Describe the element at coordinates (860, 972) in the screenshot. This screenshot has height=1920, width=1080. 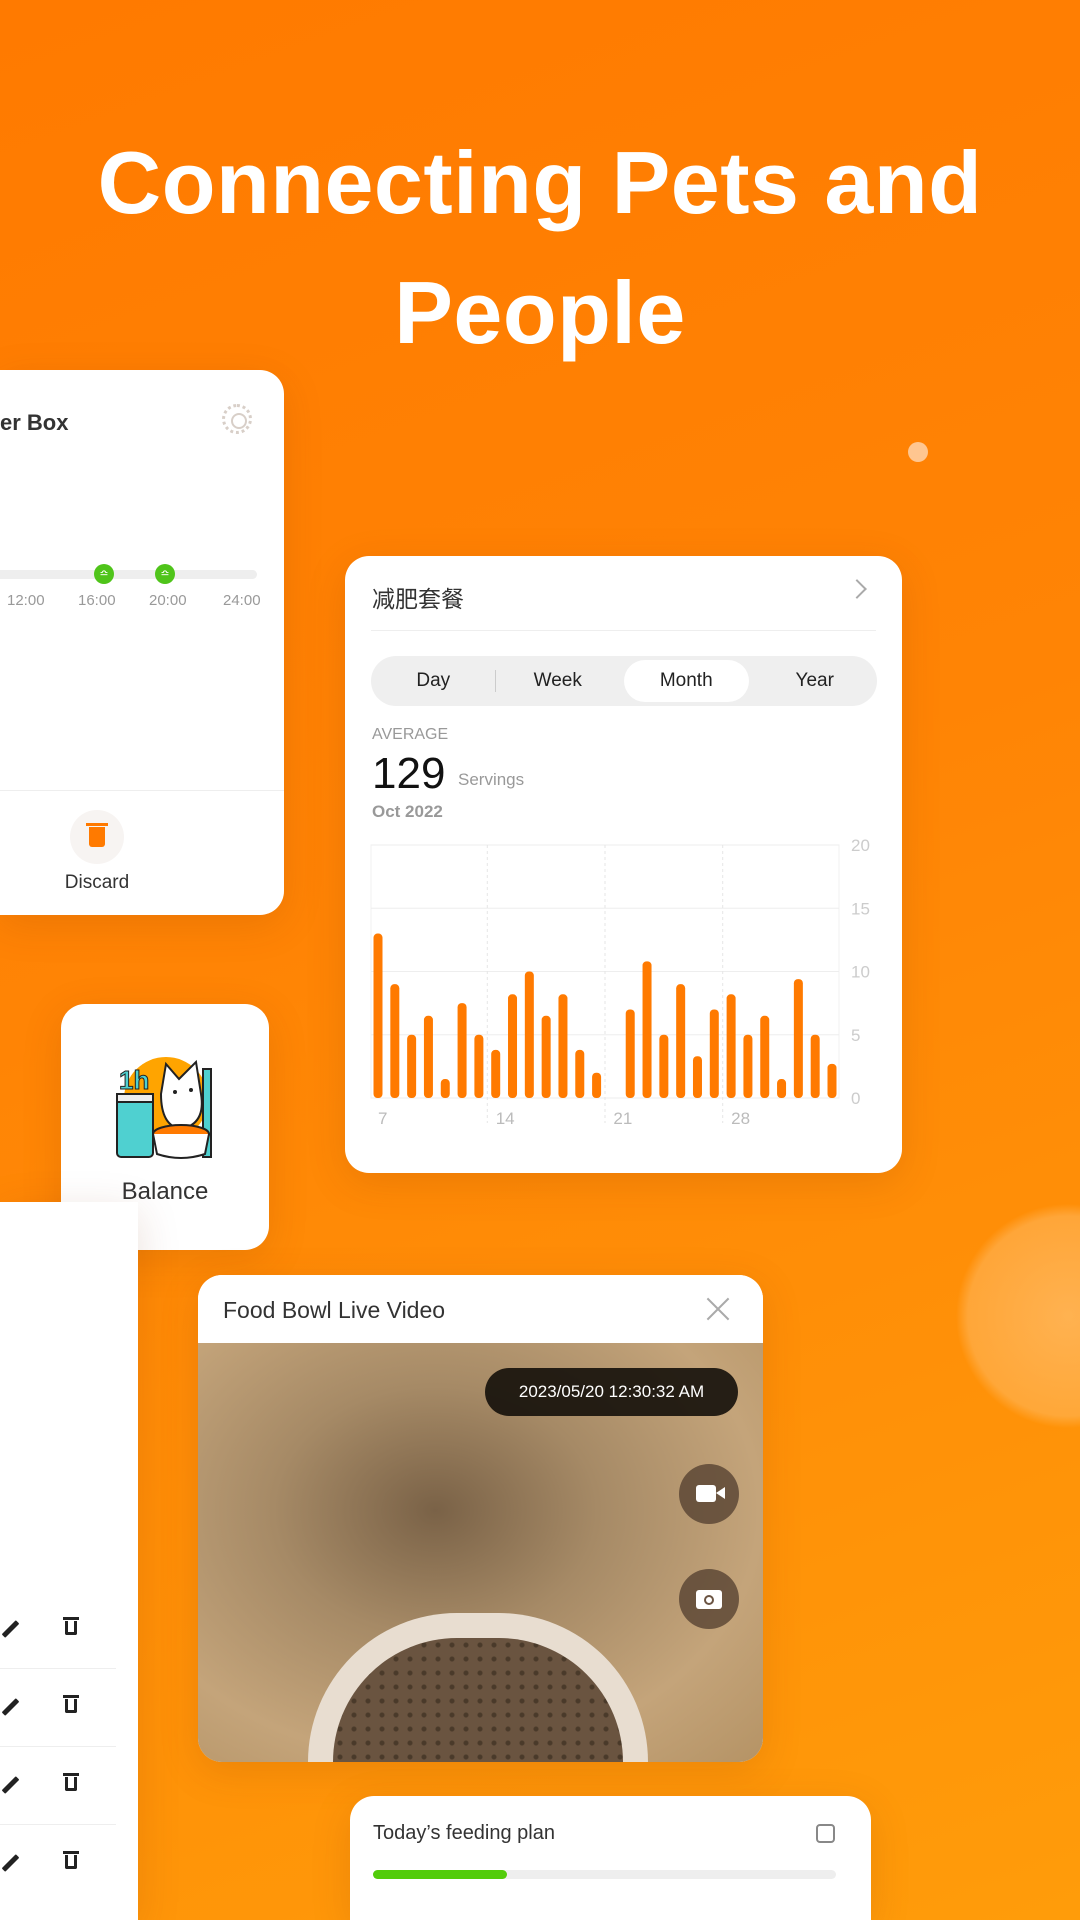
I see `y-tick-label: 10` at that location.